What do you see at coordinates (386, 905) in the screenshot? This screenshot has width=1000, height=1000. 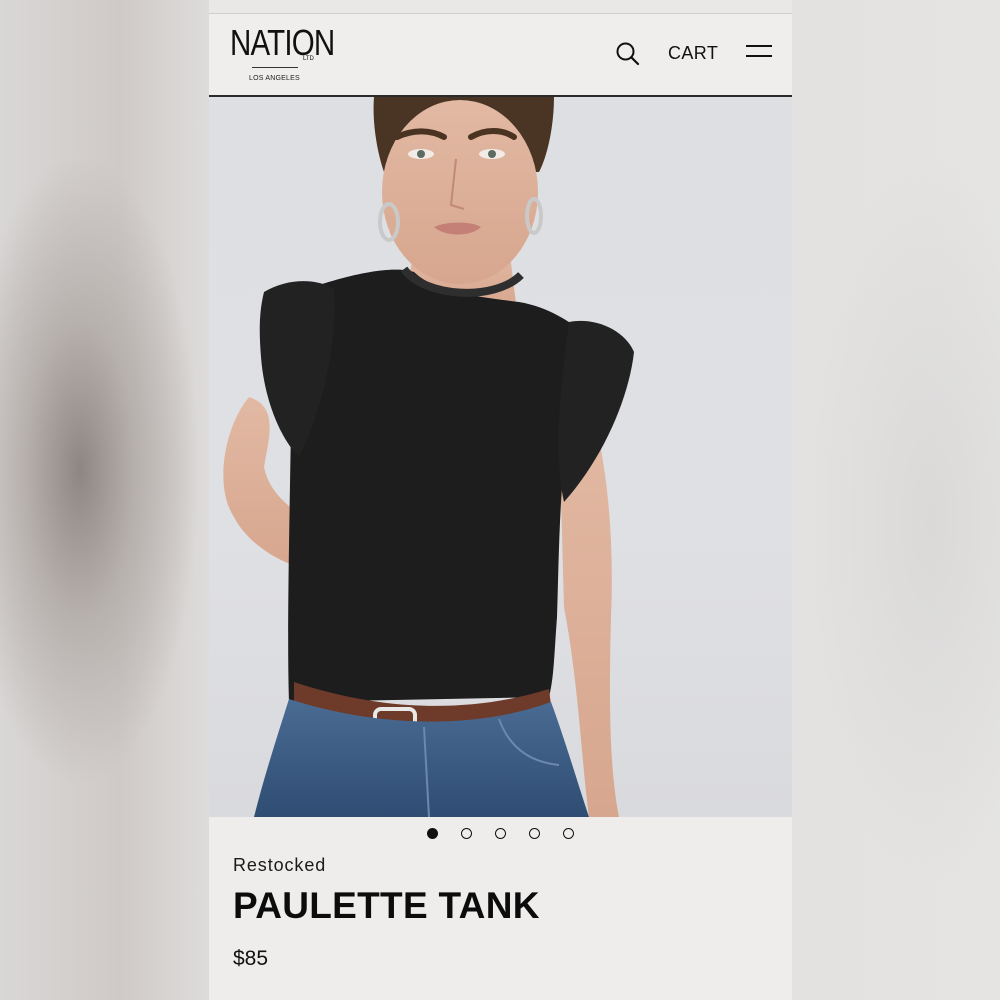 I see `product-title: PAULETTE TANK` at bounding box center [386, 905].